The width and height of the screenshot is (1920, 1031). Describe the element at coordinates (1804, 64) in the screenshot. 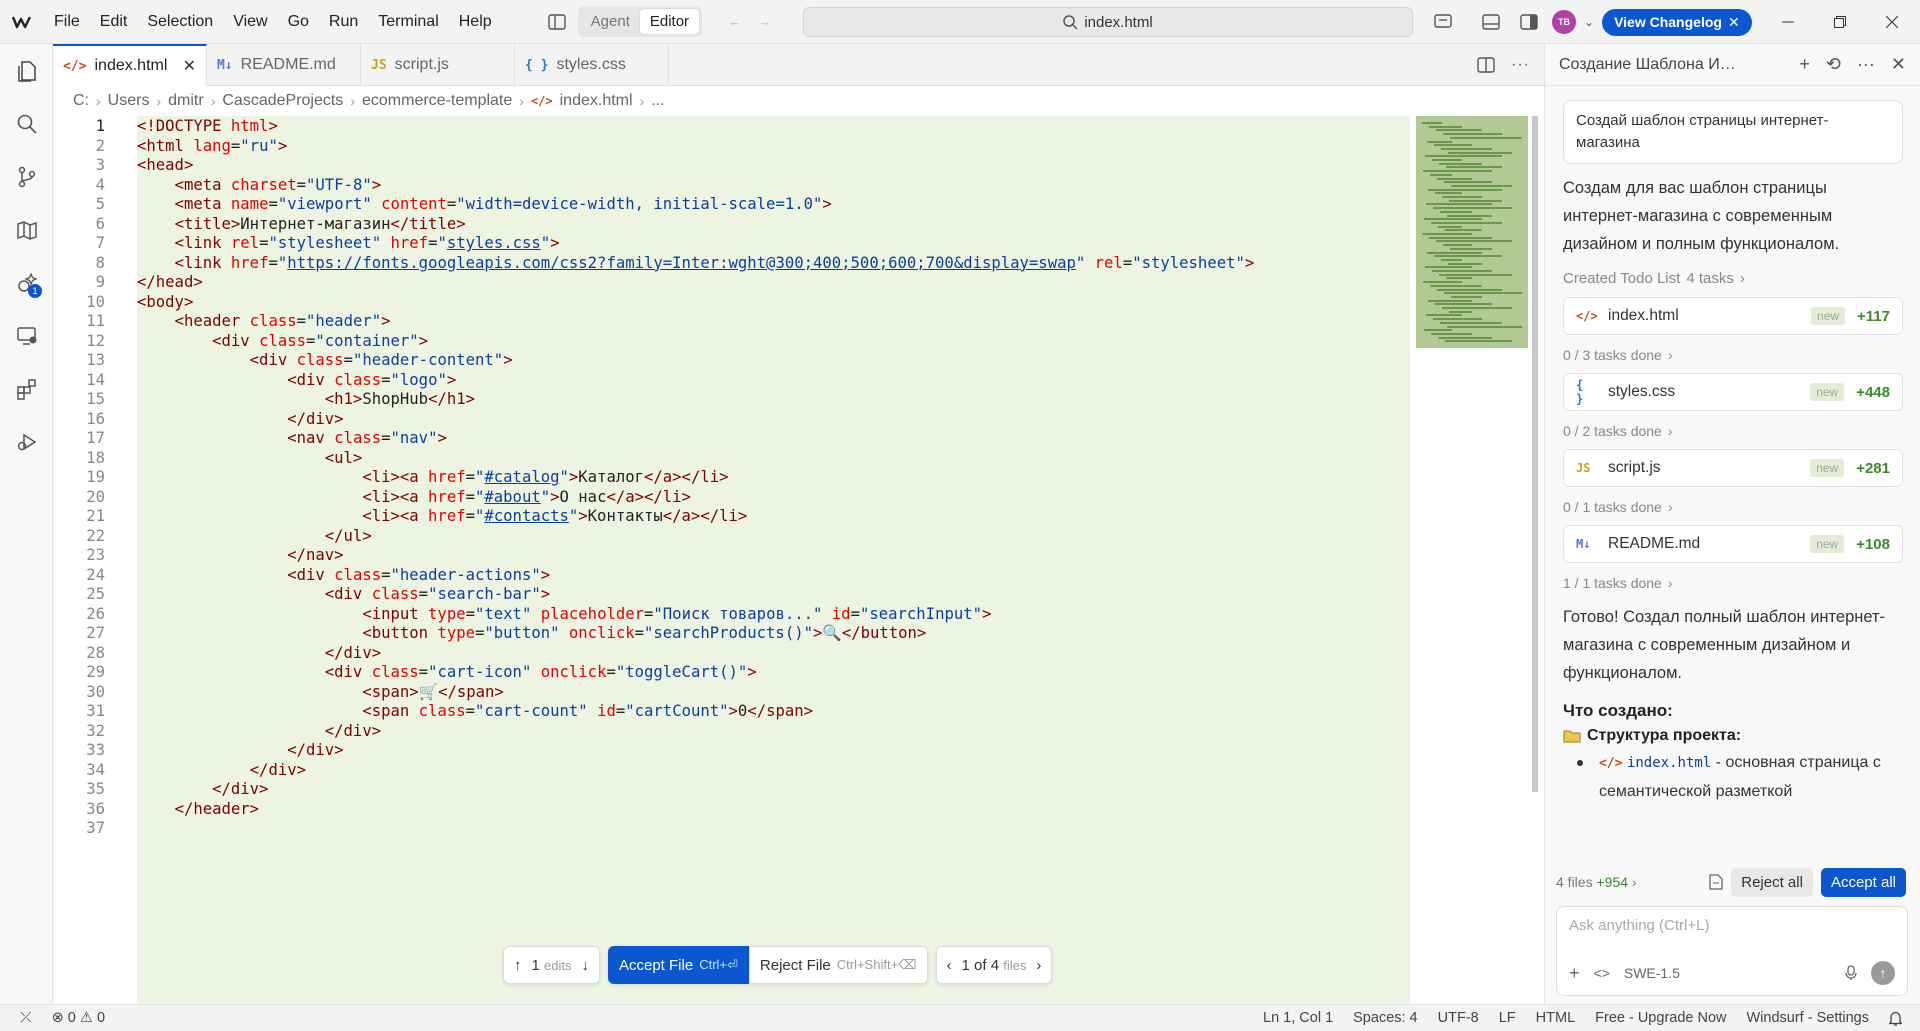

I see `new-chat-icon: +` at that location.